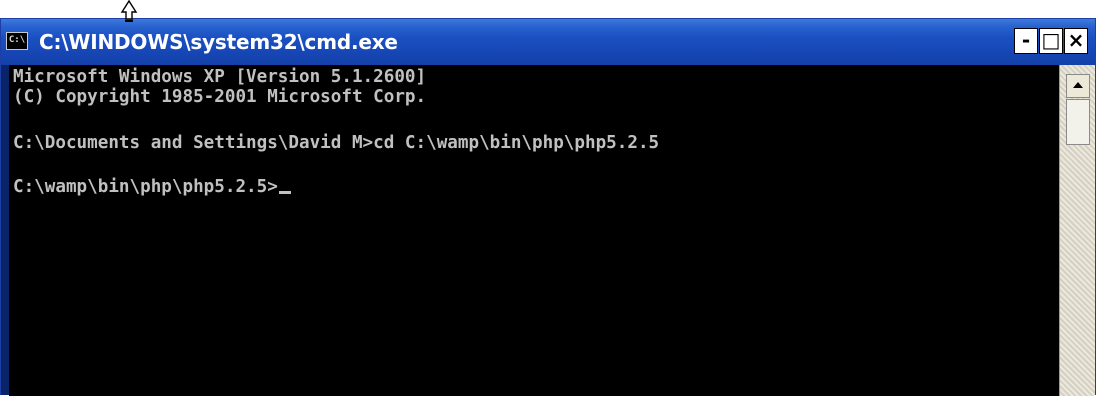 The height and width of the screenshot is (396, 1096). I want to click on text-cursor, so click(284, 192).